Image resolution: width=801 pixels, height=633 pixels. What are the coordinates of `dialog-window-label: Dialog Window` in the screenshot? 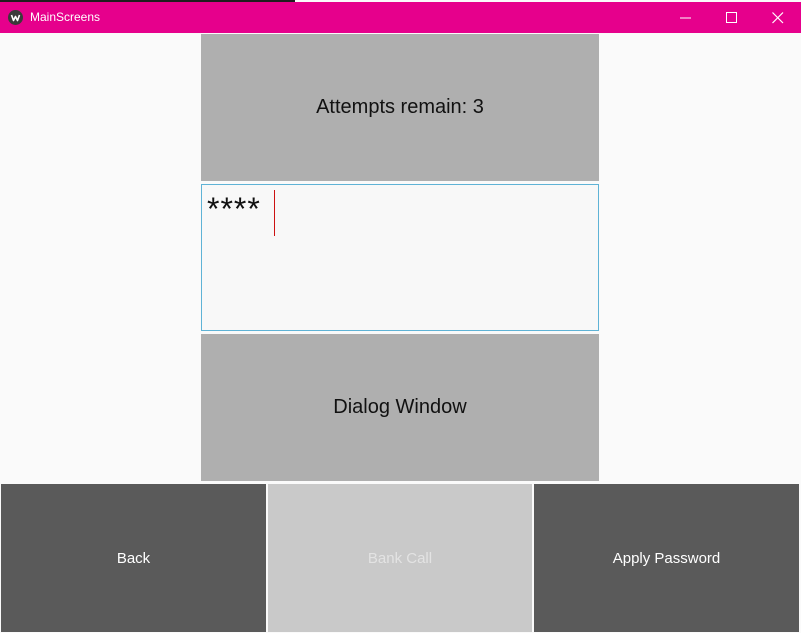 It's located at (400, 407).